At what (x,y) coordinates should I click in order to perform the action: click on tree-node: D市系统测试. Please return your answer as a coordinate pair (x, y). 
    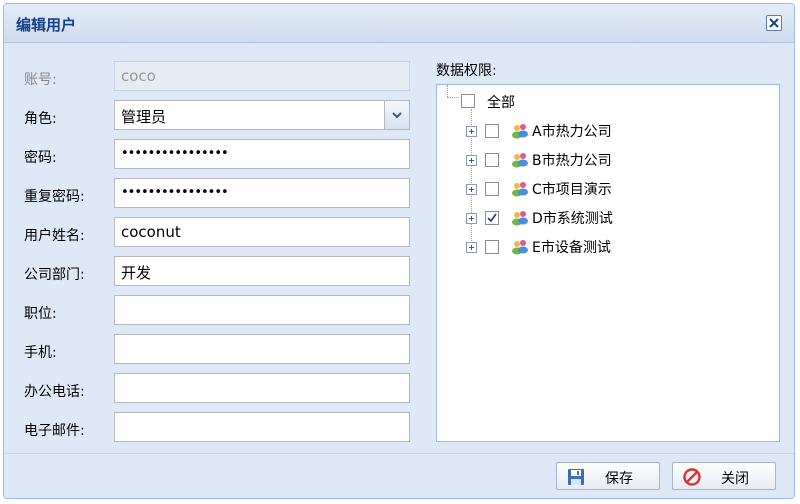
    Looking at the image, I should click on (607, 218).